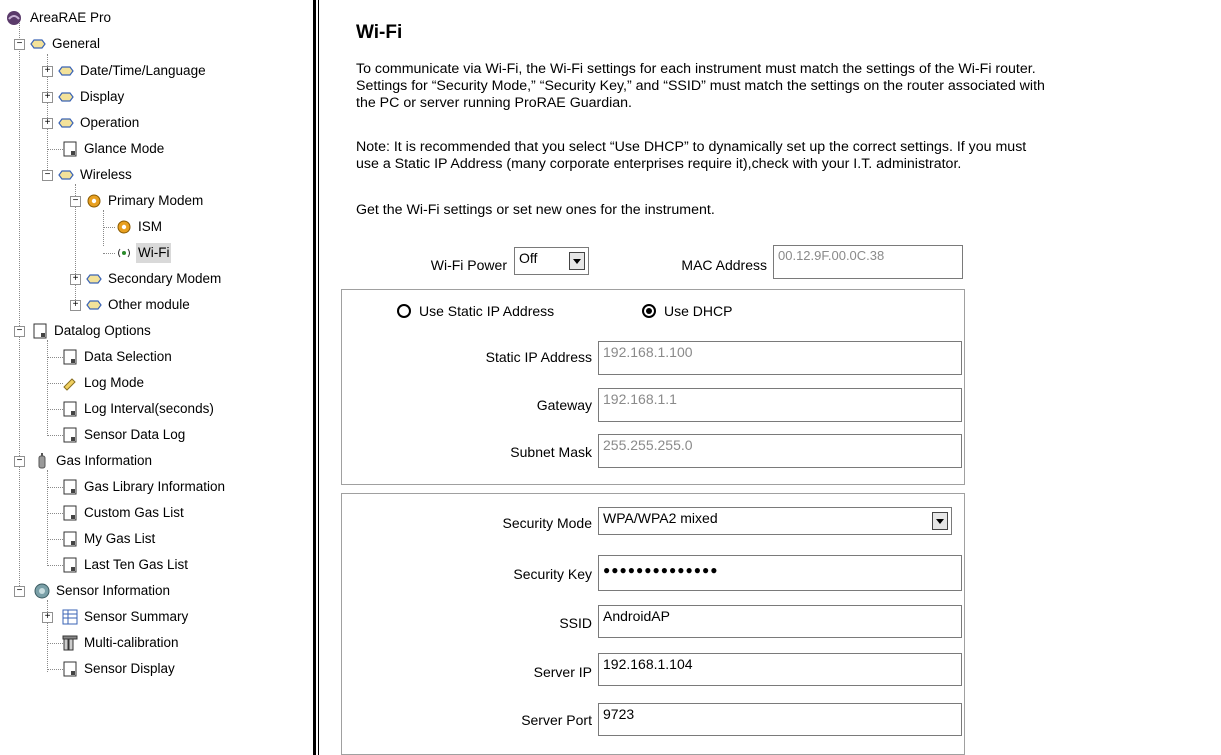 Image resolution: width=1221 pixels, height=755 pixels. Describe the element at coordinates (780, 573) in the screenshot. I see `security-key-field: ●●●●●●●●●●●●●●` at that location.